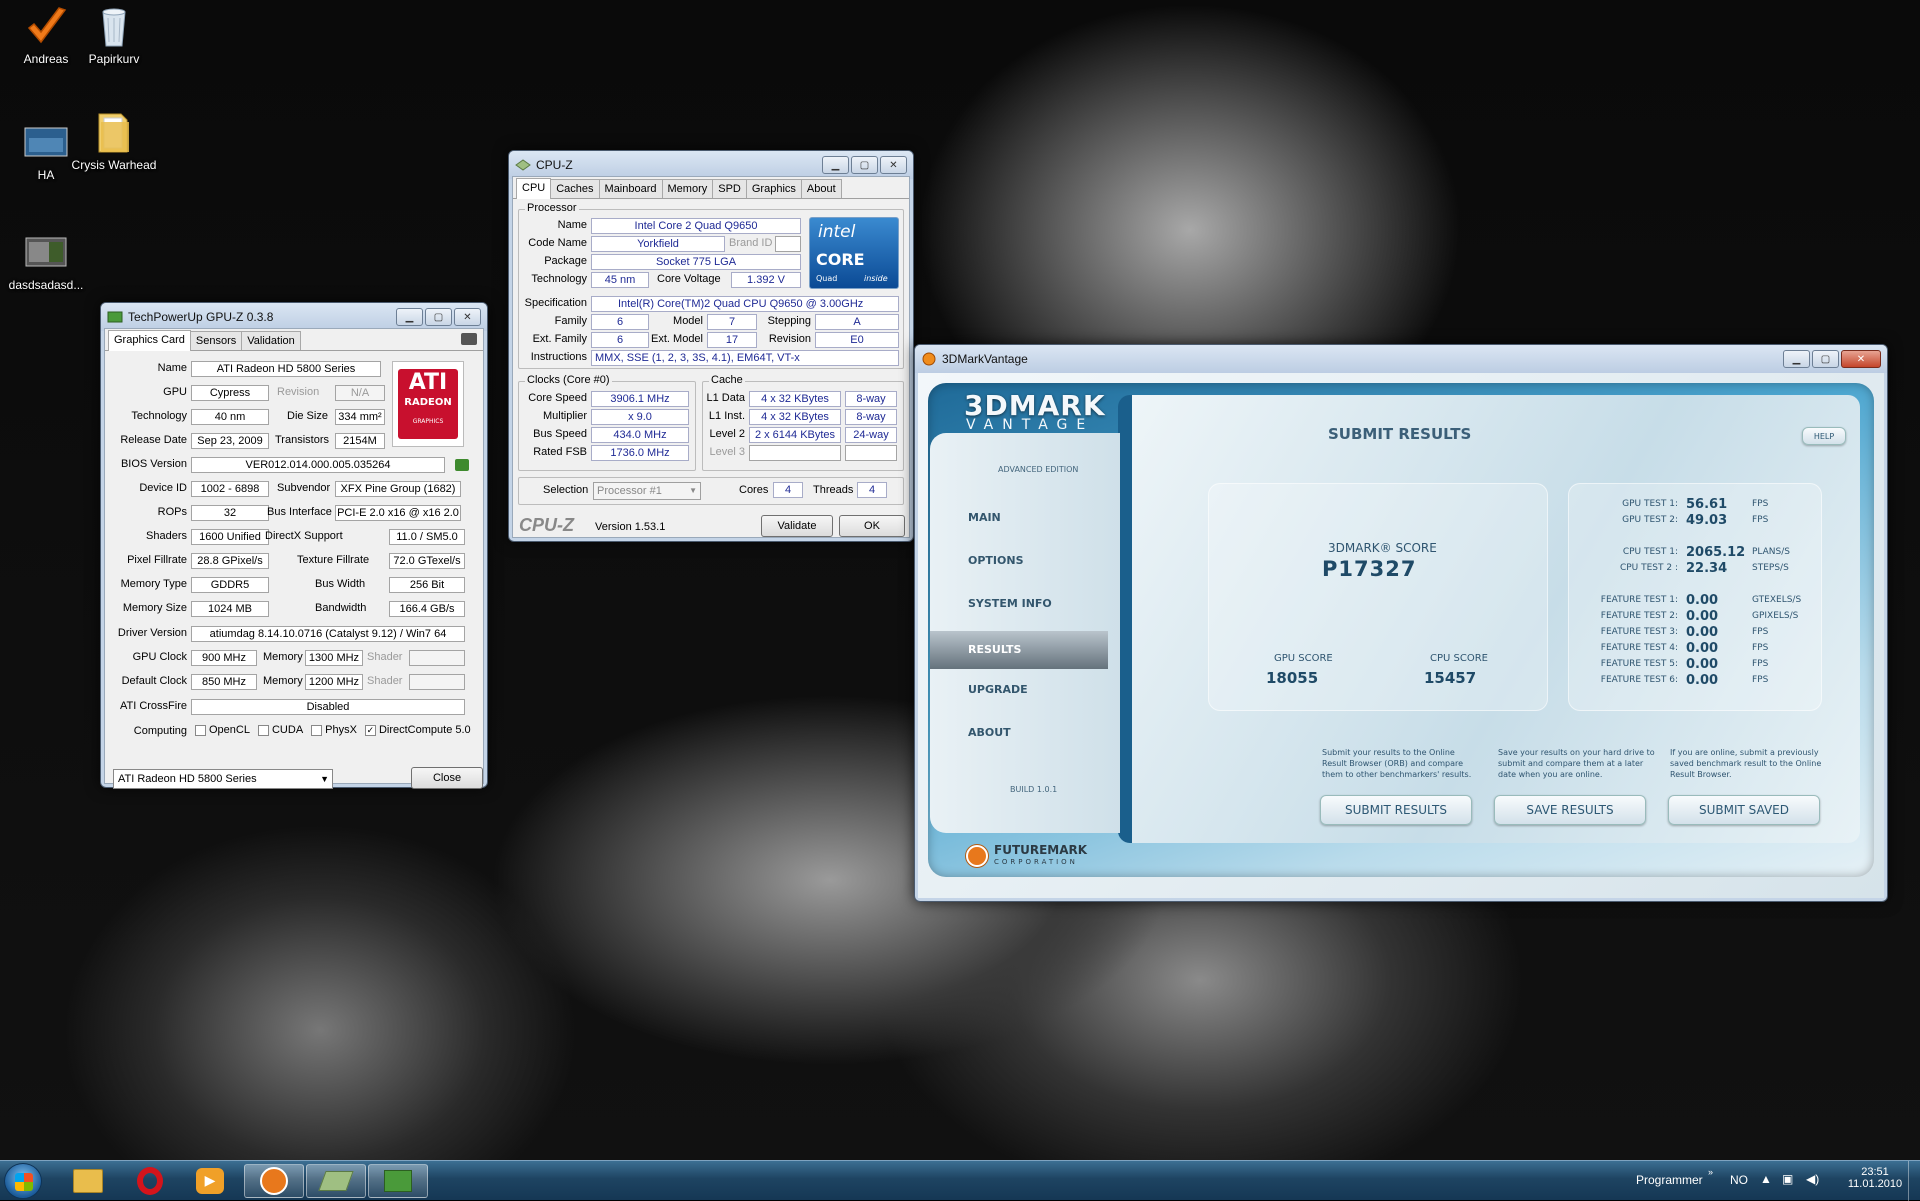 This screenshot has width=1920, height=1201. What do you see at coordinates (271, 340) in the screenshot?
I see `tab-validation: Validation` at bounding box center [271, 340].